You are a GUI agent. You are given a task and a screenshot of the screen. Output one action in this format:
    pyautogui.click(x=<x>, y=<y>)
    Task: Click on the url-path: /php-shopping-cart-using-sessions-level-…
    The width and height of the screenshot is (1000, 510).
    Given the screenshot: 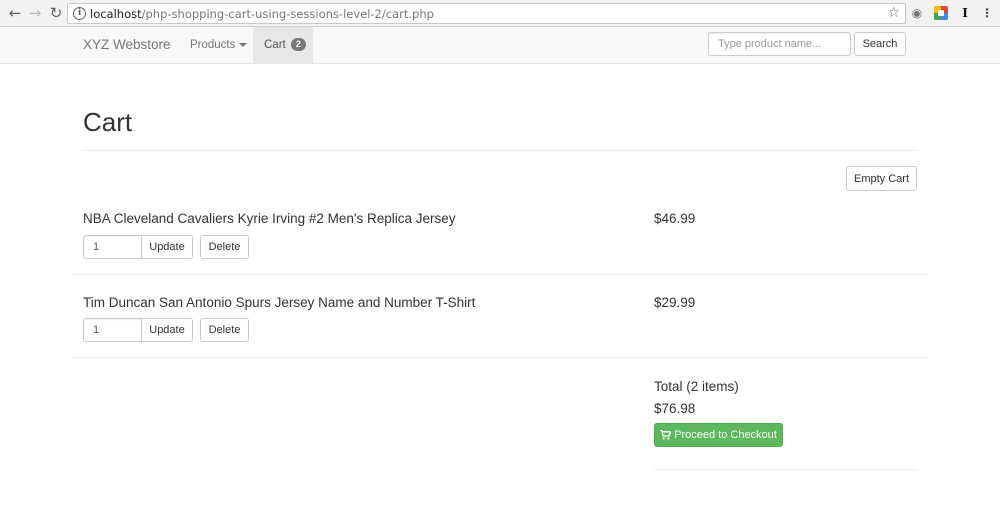 What is the action you would take?
    pyautogui.click(x=287, y=14)
    